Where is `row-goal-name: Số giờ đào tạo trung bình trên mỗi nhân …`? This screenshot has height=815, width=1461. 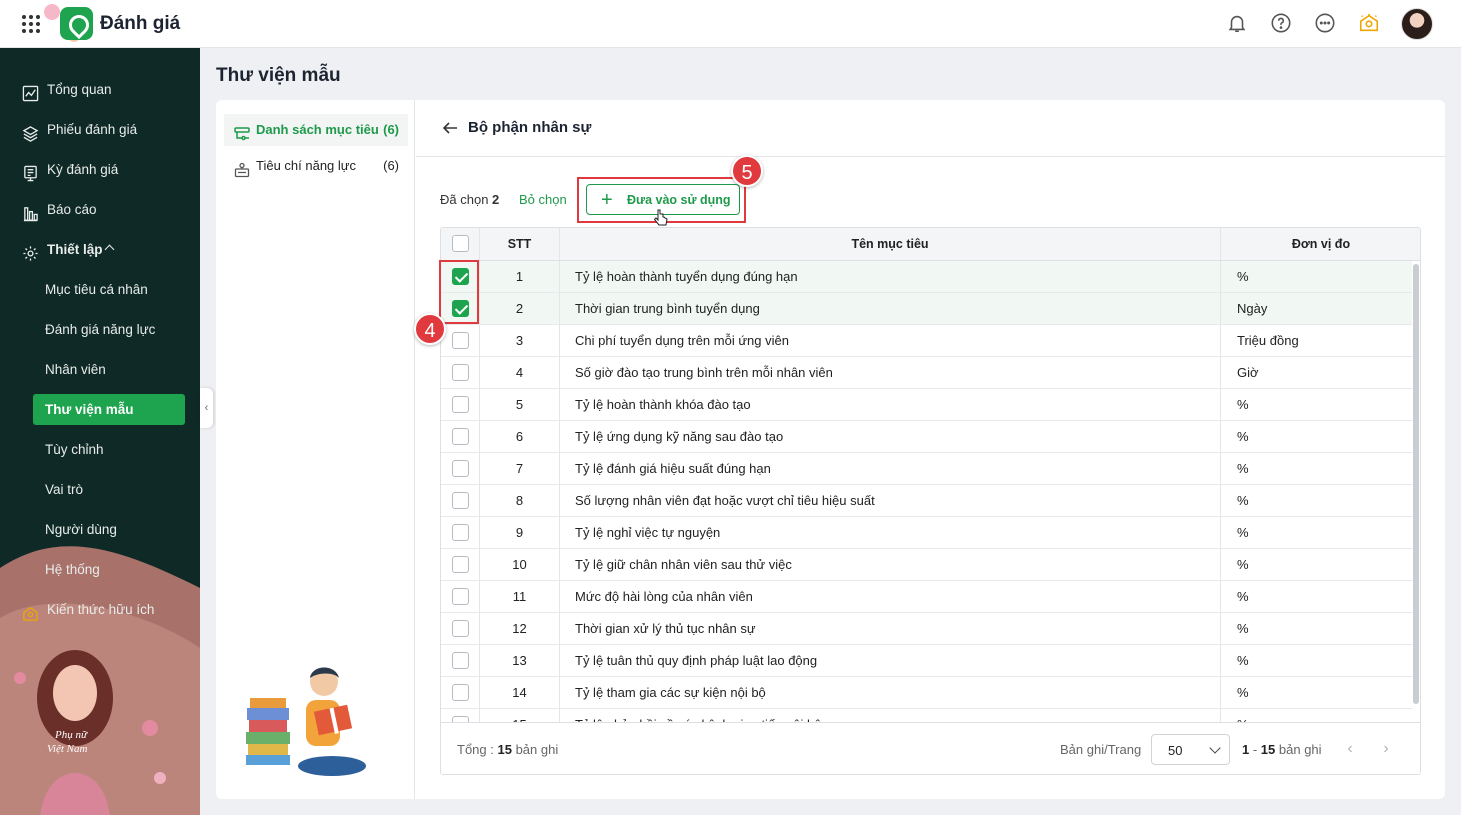 row-goal-name: Số giờ đào tạo trung bình trên mỗi nhân … is located at coordinates (890, 372).